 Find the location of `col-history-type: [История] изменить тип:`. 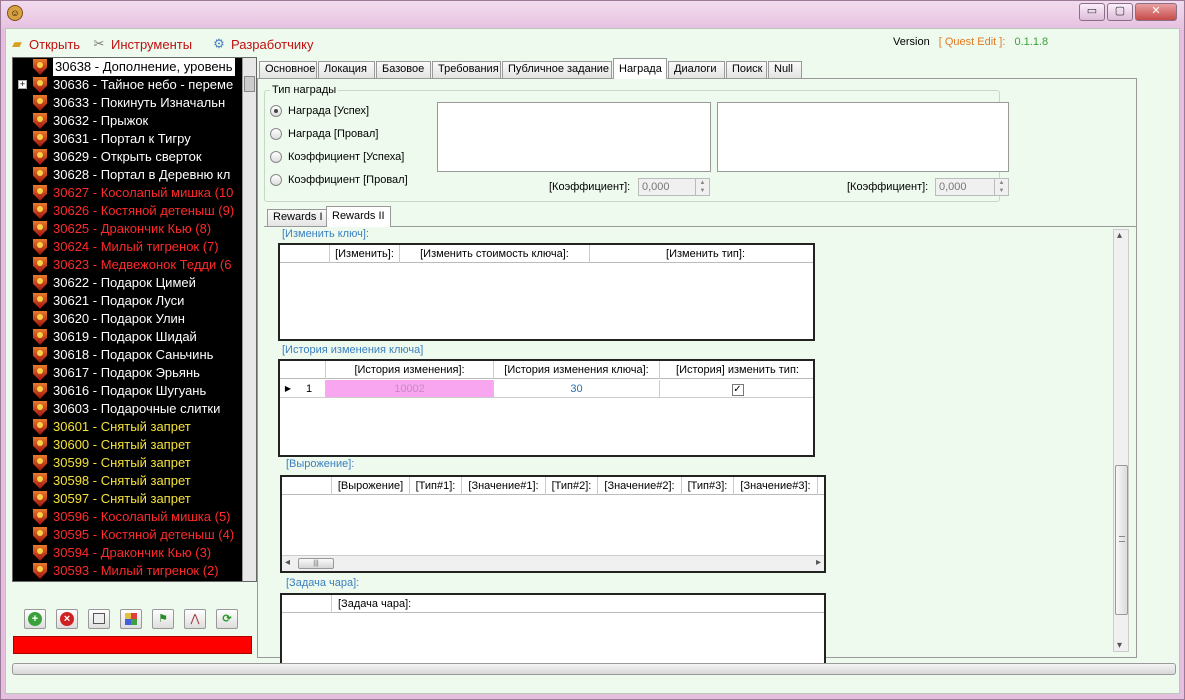

col-history-type: [История] изменить тип: is located at coordinates (737, 370).